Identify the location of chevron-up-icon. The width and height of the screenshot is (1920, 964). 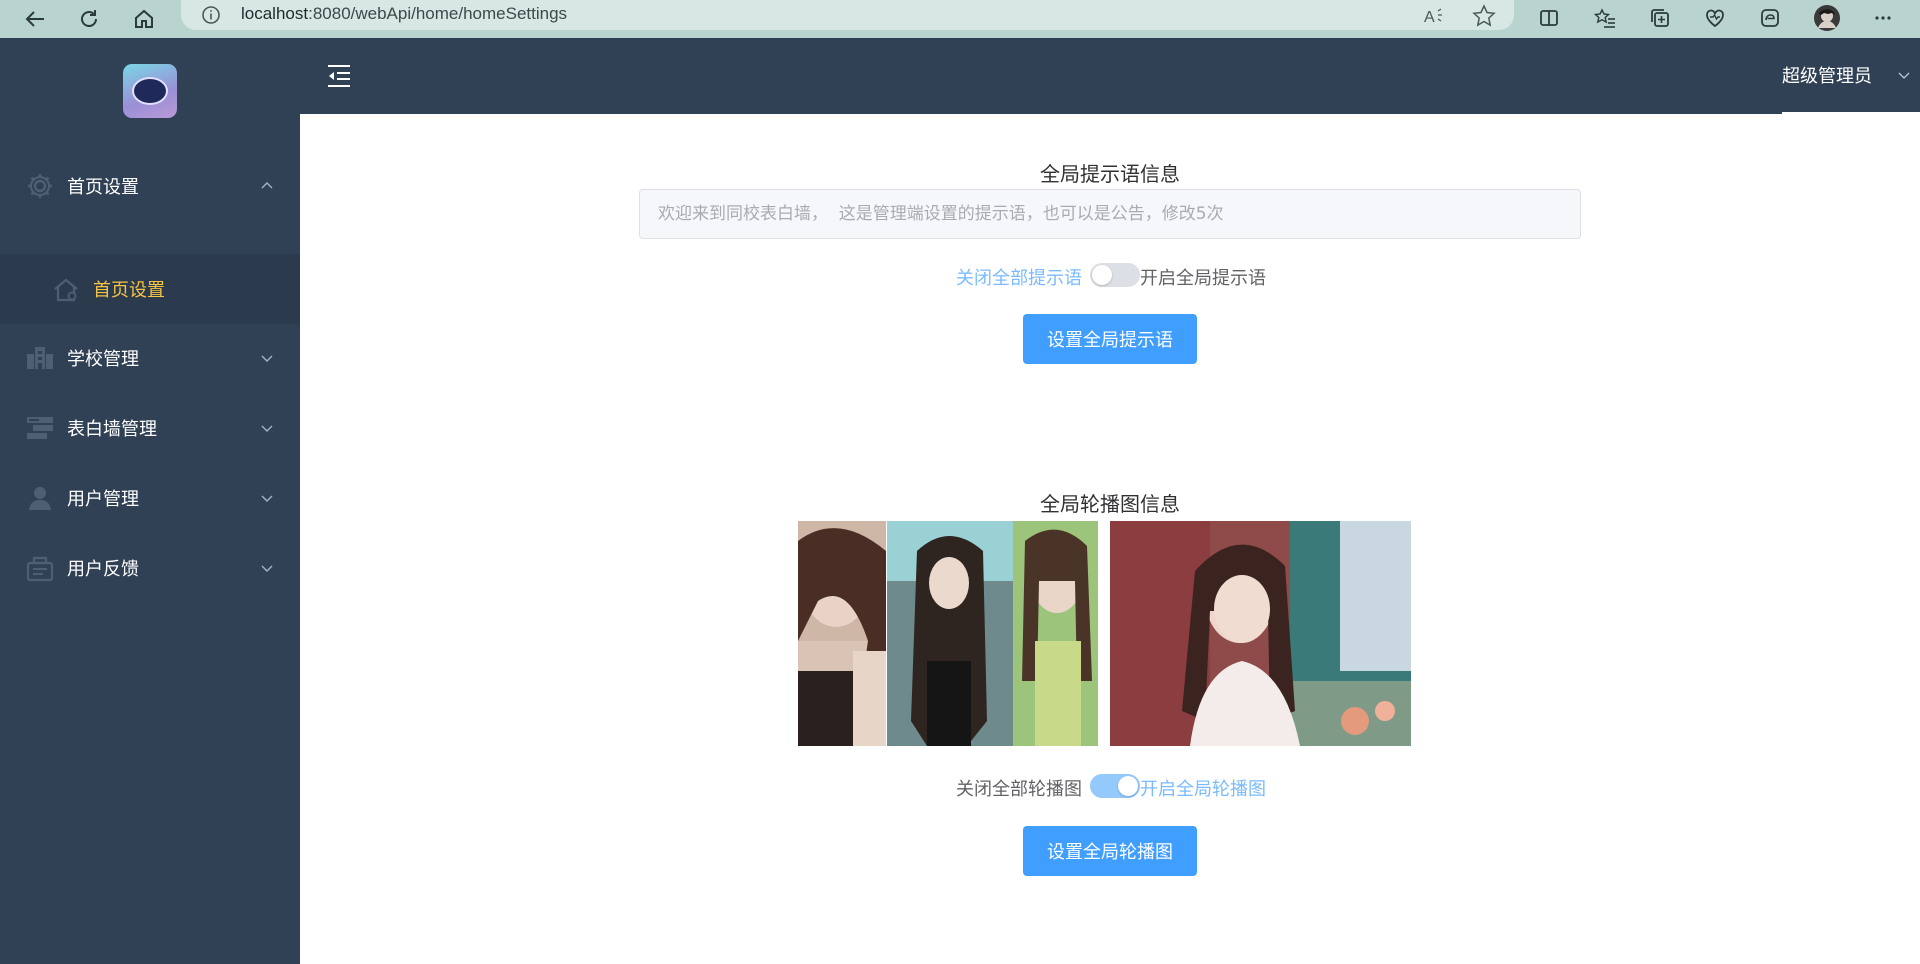
(267, 185).